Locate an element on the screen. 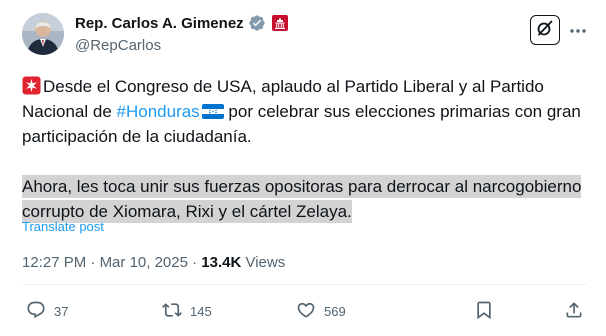 The width and height of the screenshot is (606, 336). action-bar: 37 145 569 is located at coordinates (309, 312).